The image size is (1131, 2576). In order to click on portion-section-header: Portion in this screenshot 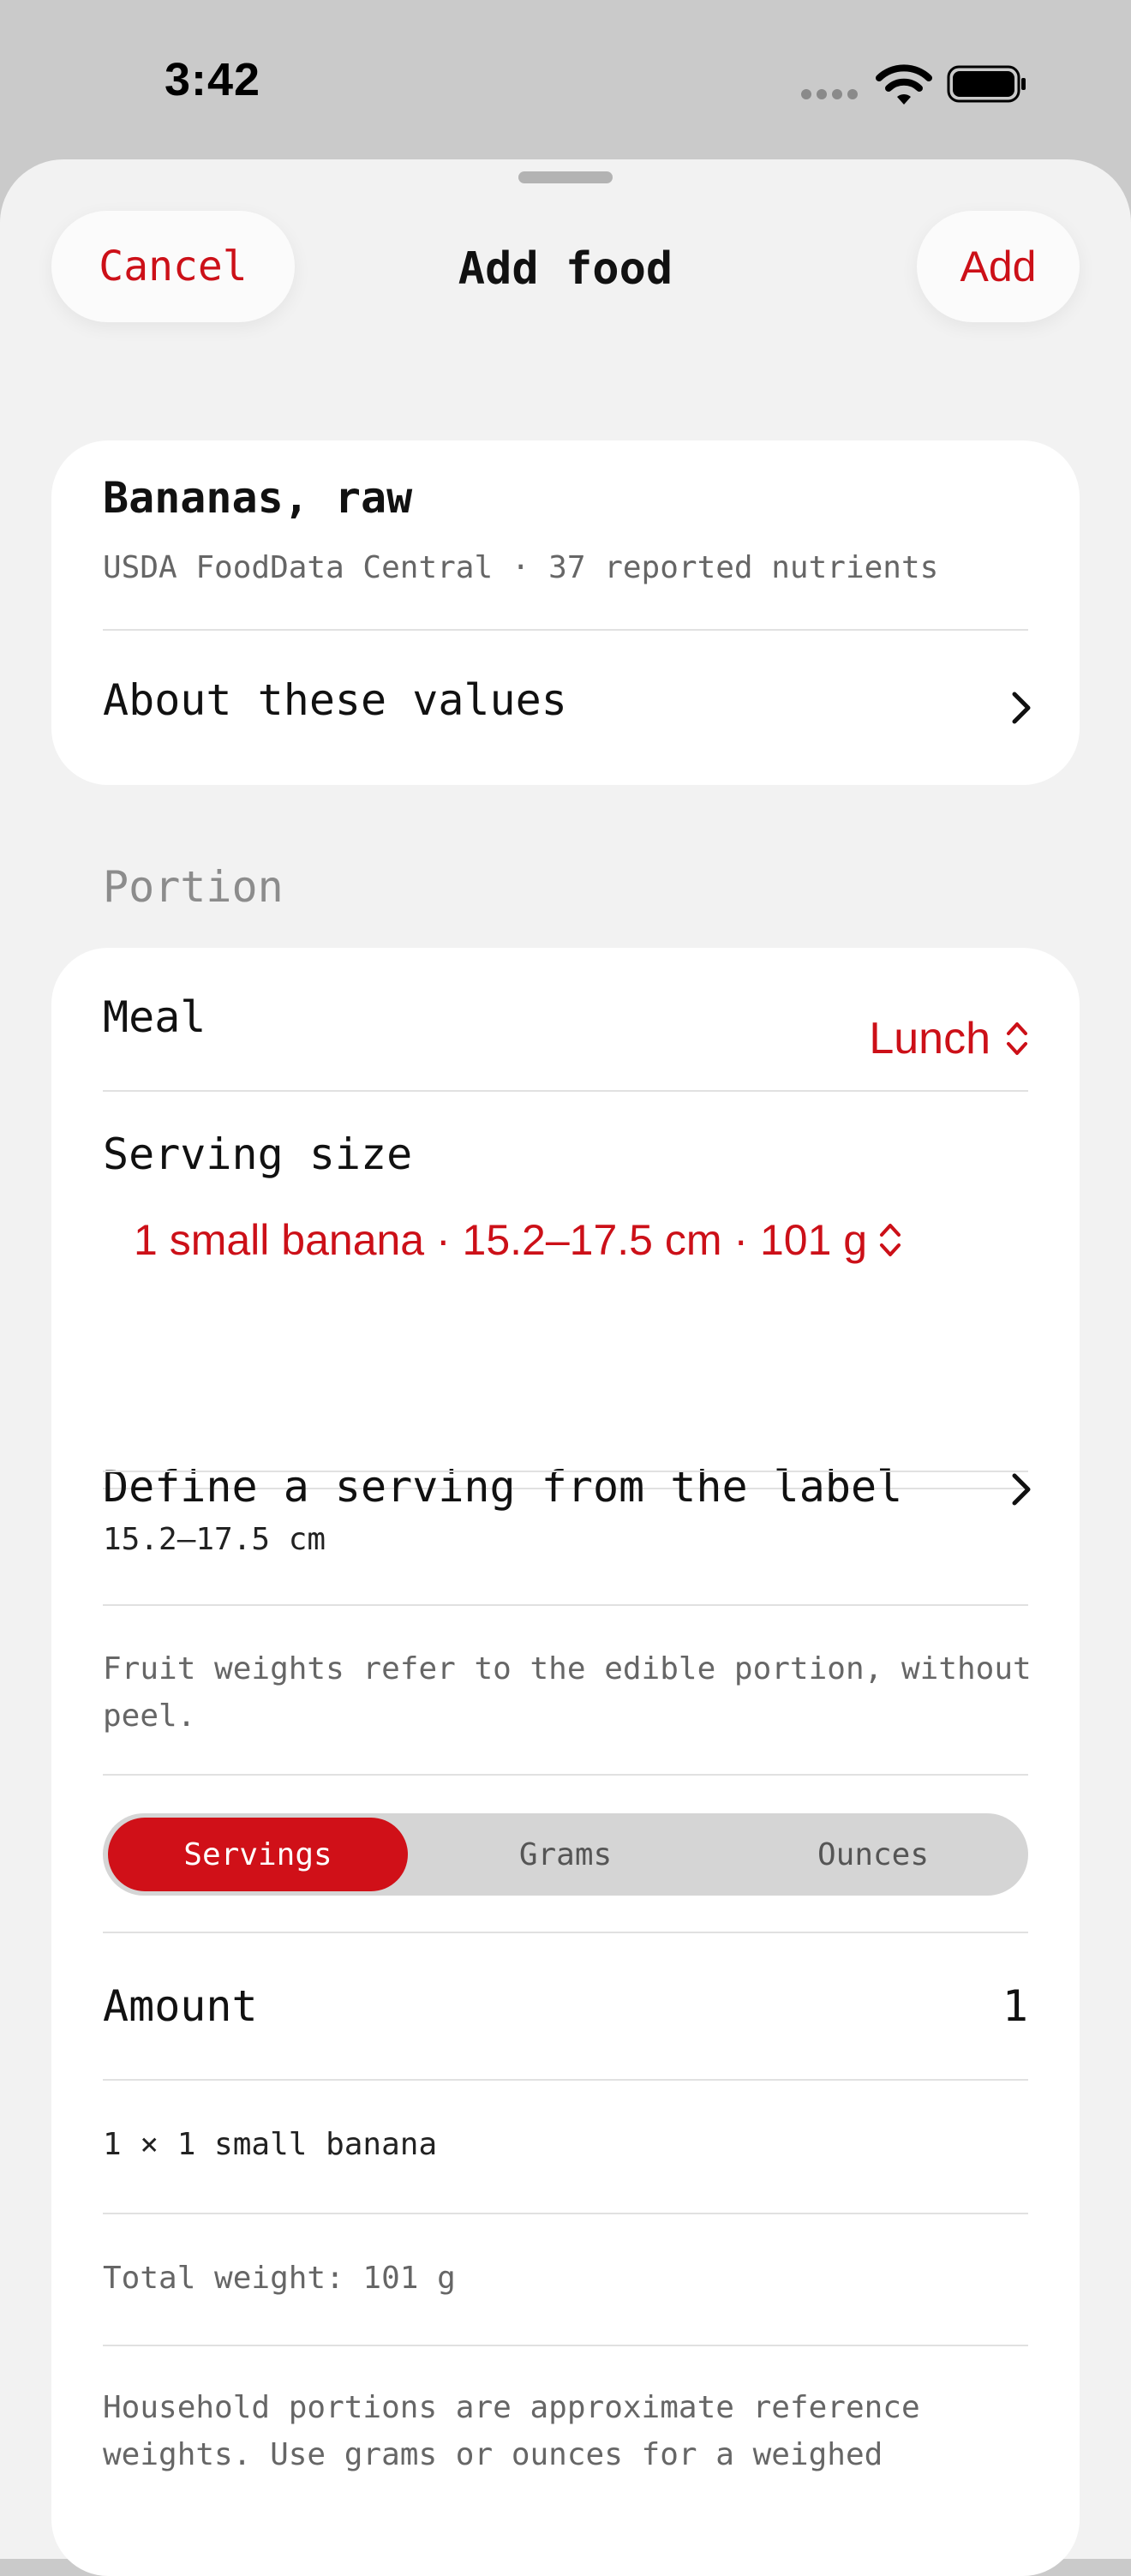, I will do `click(193, 887)`.